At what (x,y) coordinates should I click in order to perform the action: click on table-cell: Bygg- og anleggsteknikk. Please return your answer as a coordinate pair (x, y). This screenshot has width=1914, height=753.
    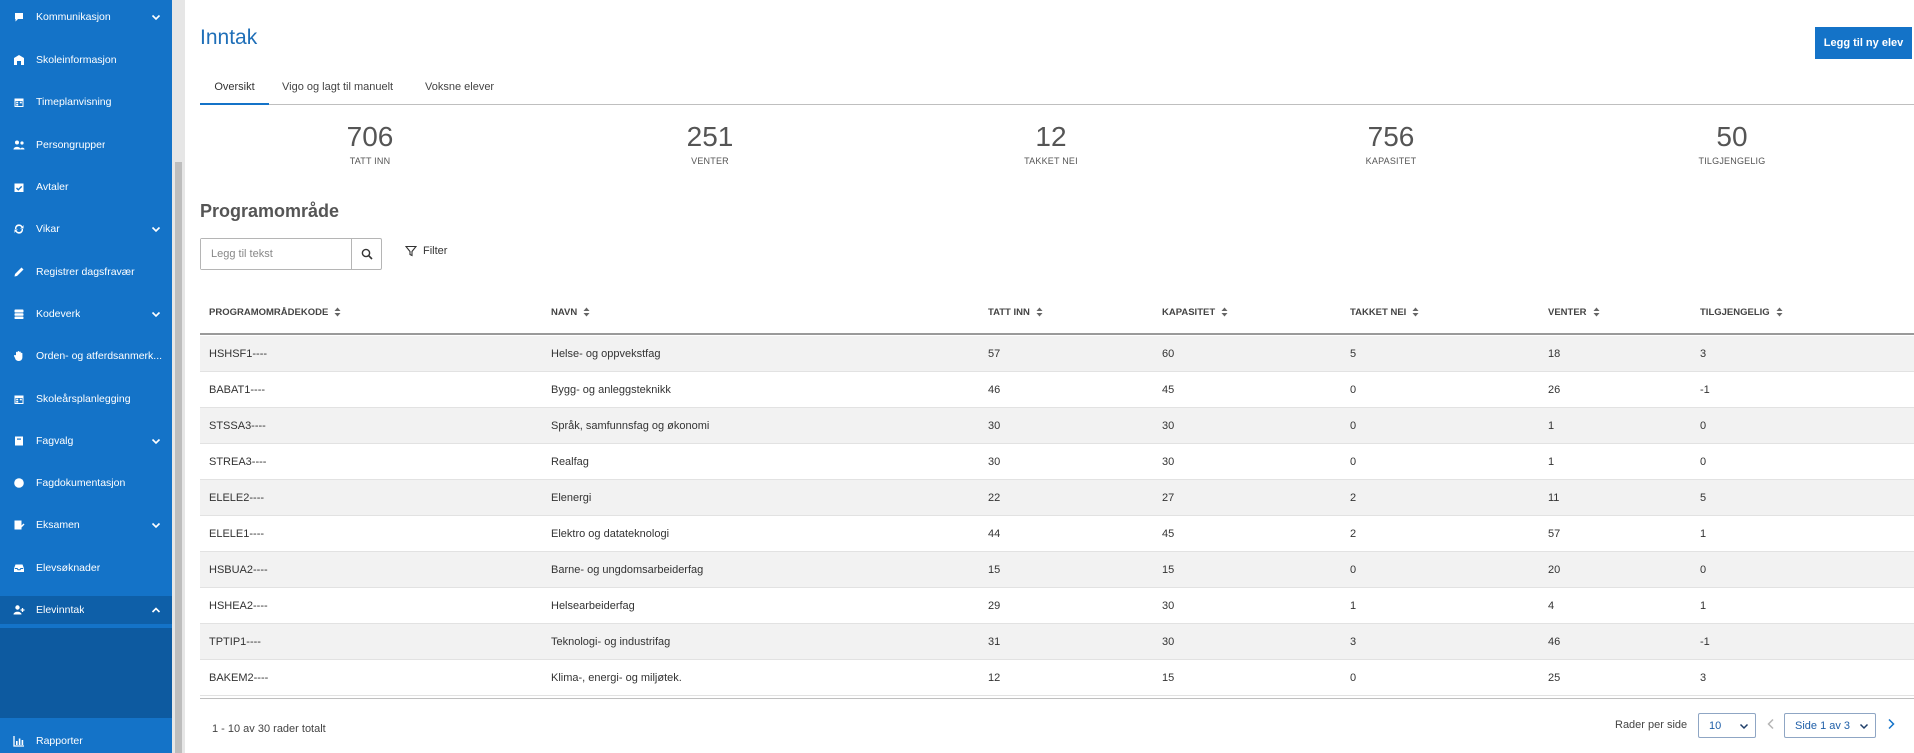
    Looking at the image, I should click on (611, 390).